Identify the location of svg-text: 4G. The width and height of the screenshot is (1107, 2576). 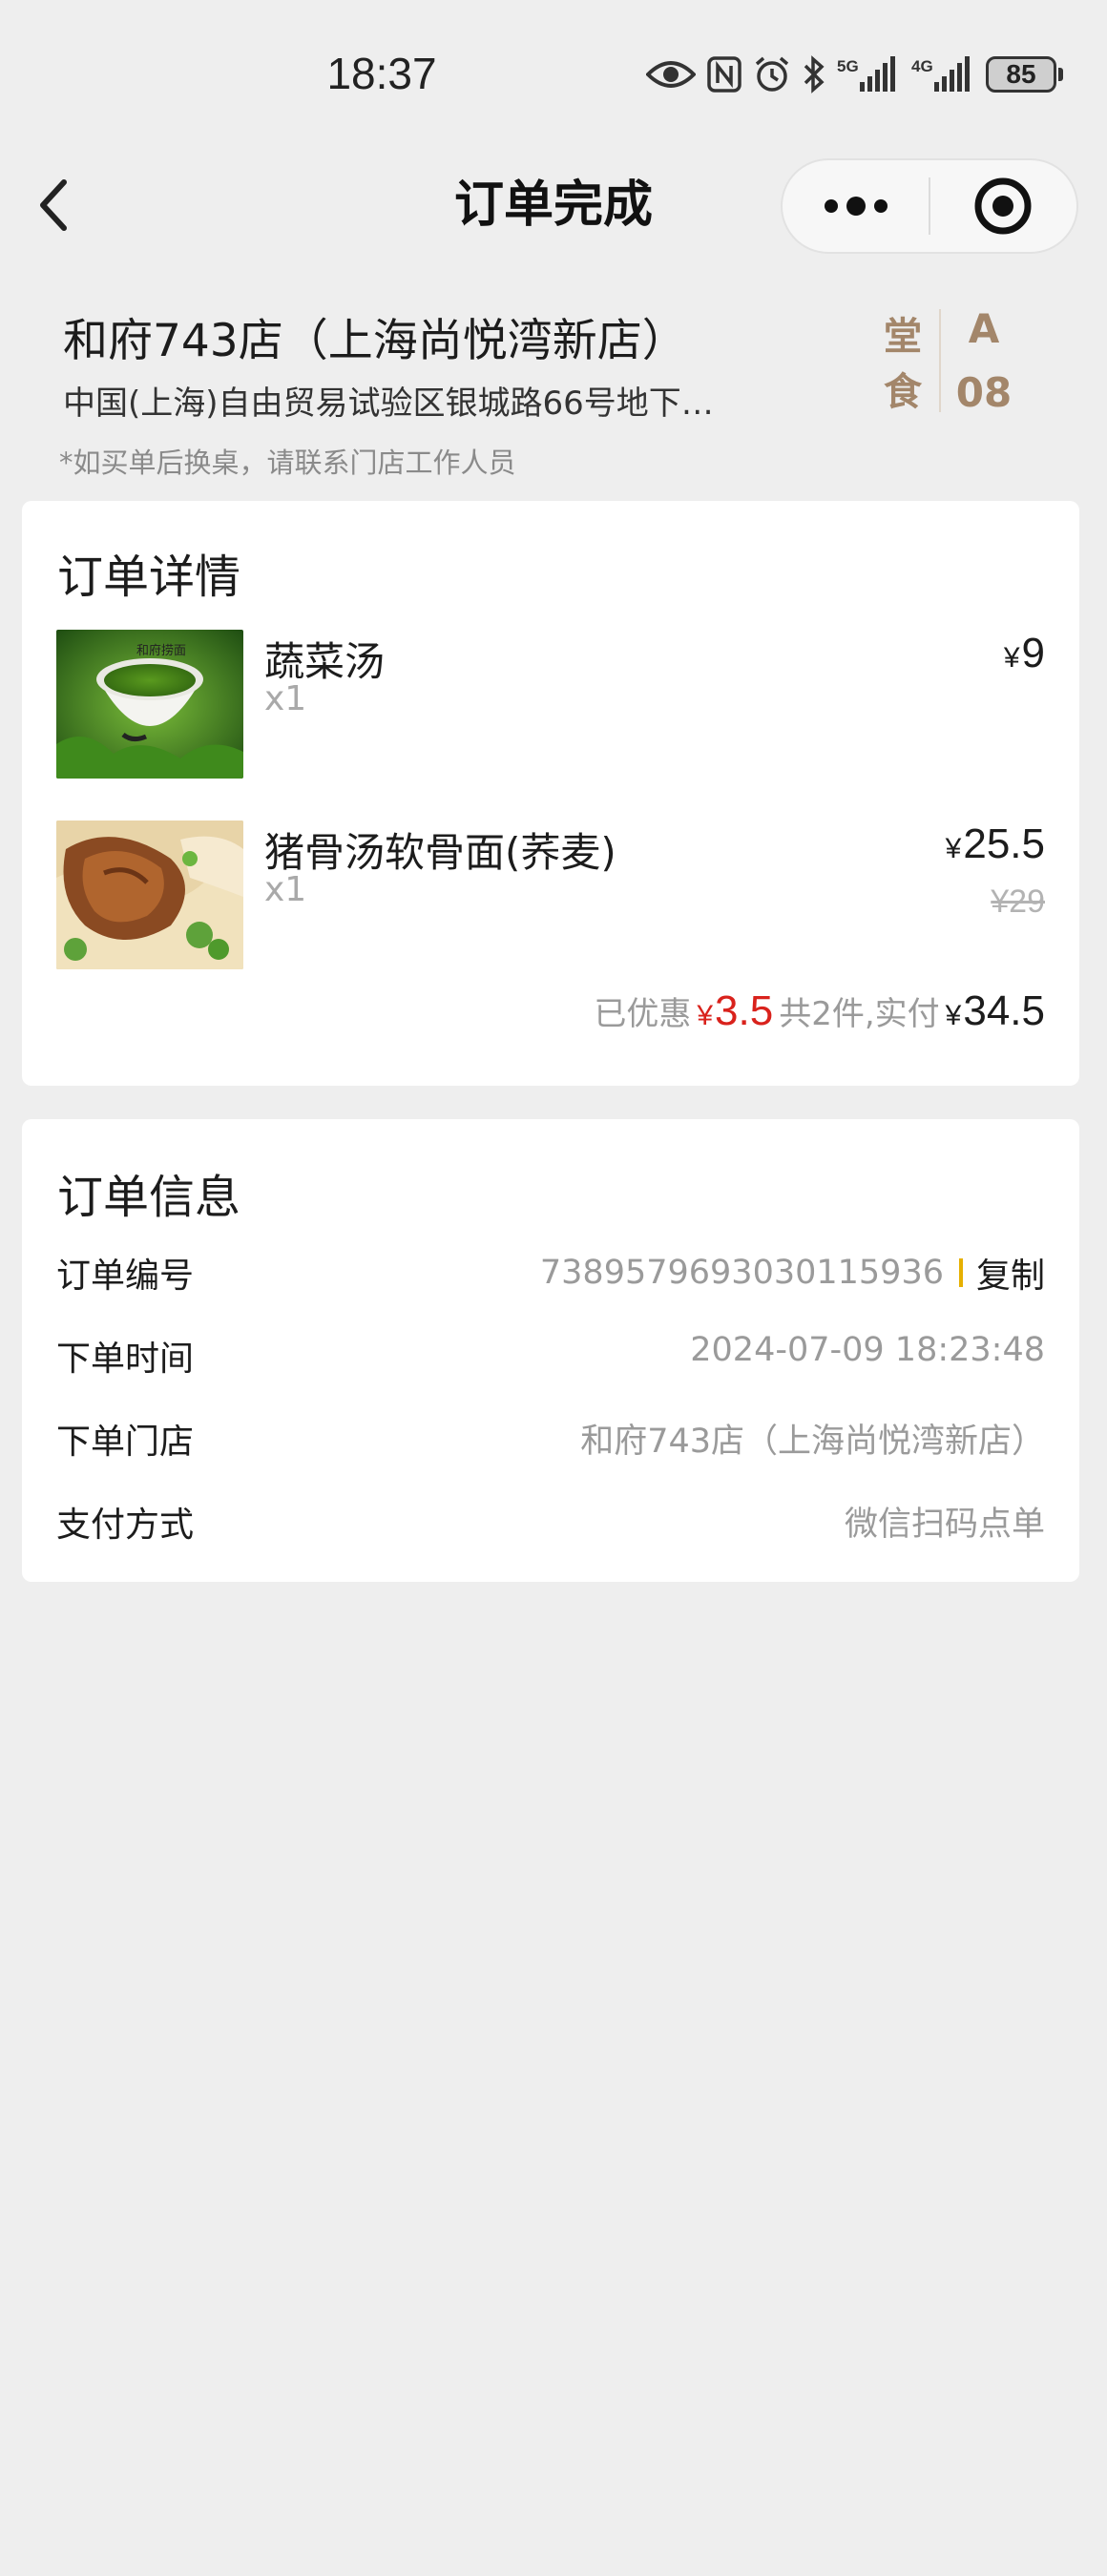
(922, 66).